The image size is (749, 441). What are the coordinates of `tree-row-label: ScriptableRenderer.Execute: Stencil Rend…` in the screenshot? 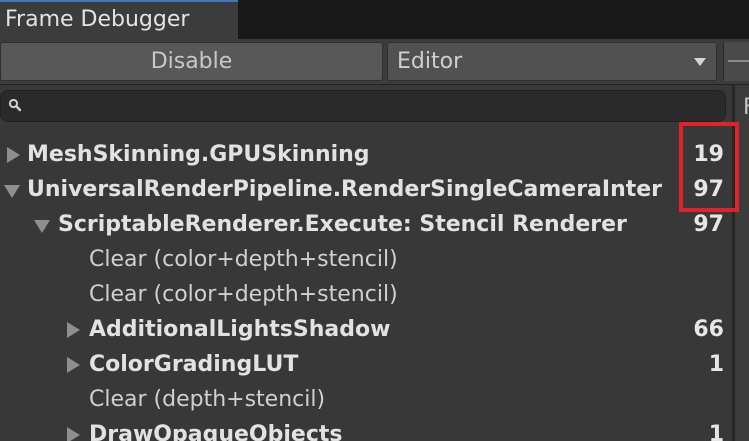 It's located at (342, 224).